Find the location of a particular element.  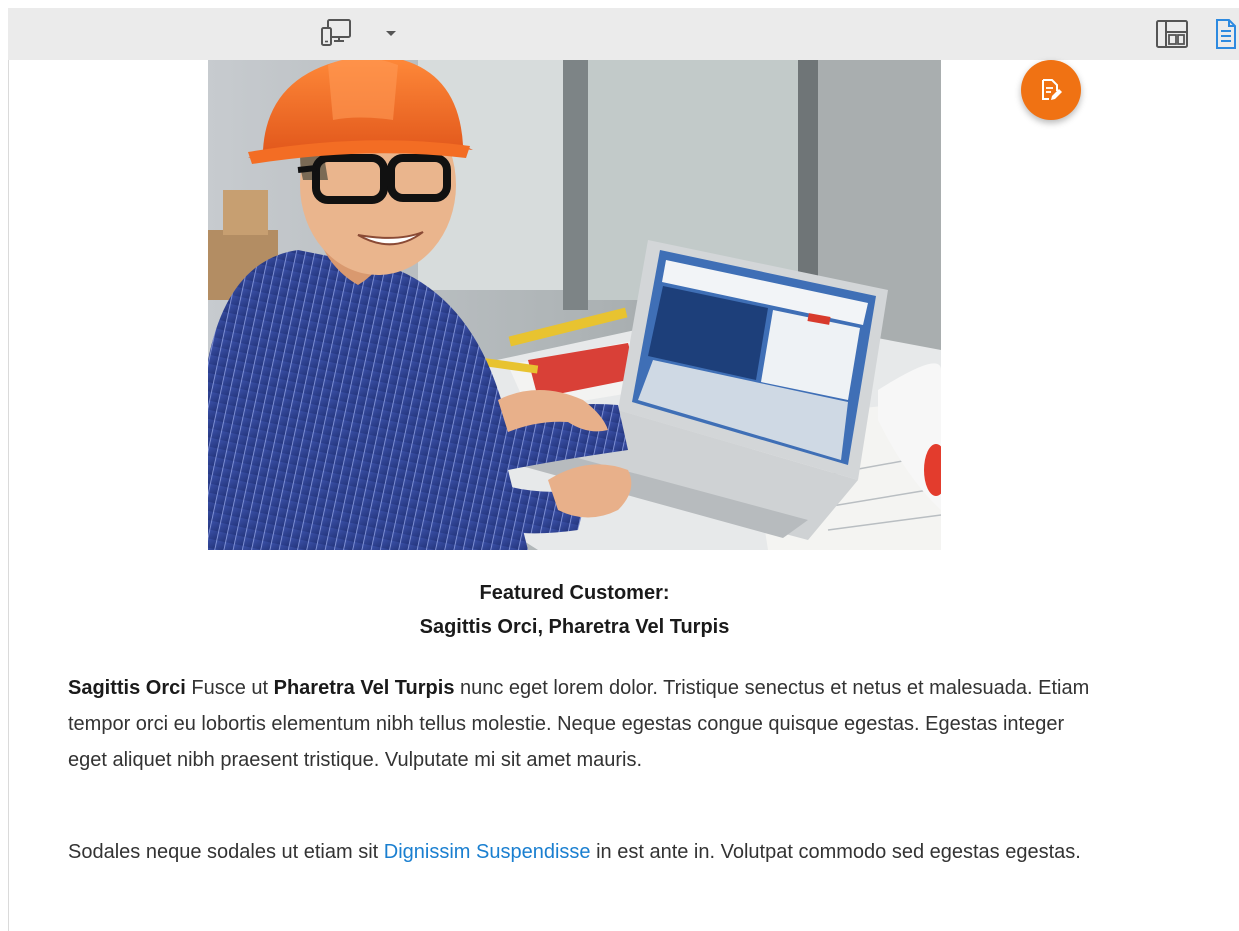

edit-page-button is located at coordinates (1051, 90).